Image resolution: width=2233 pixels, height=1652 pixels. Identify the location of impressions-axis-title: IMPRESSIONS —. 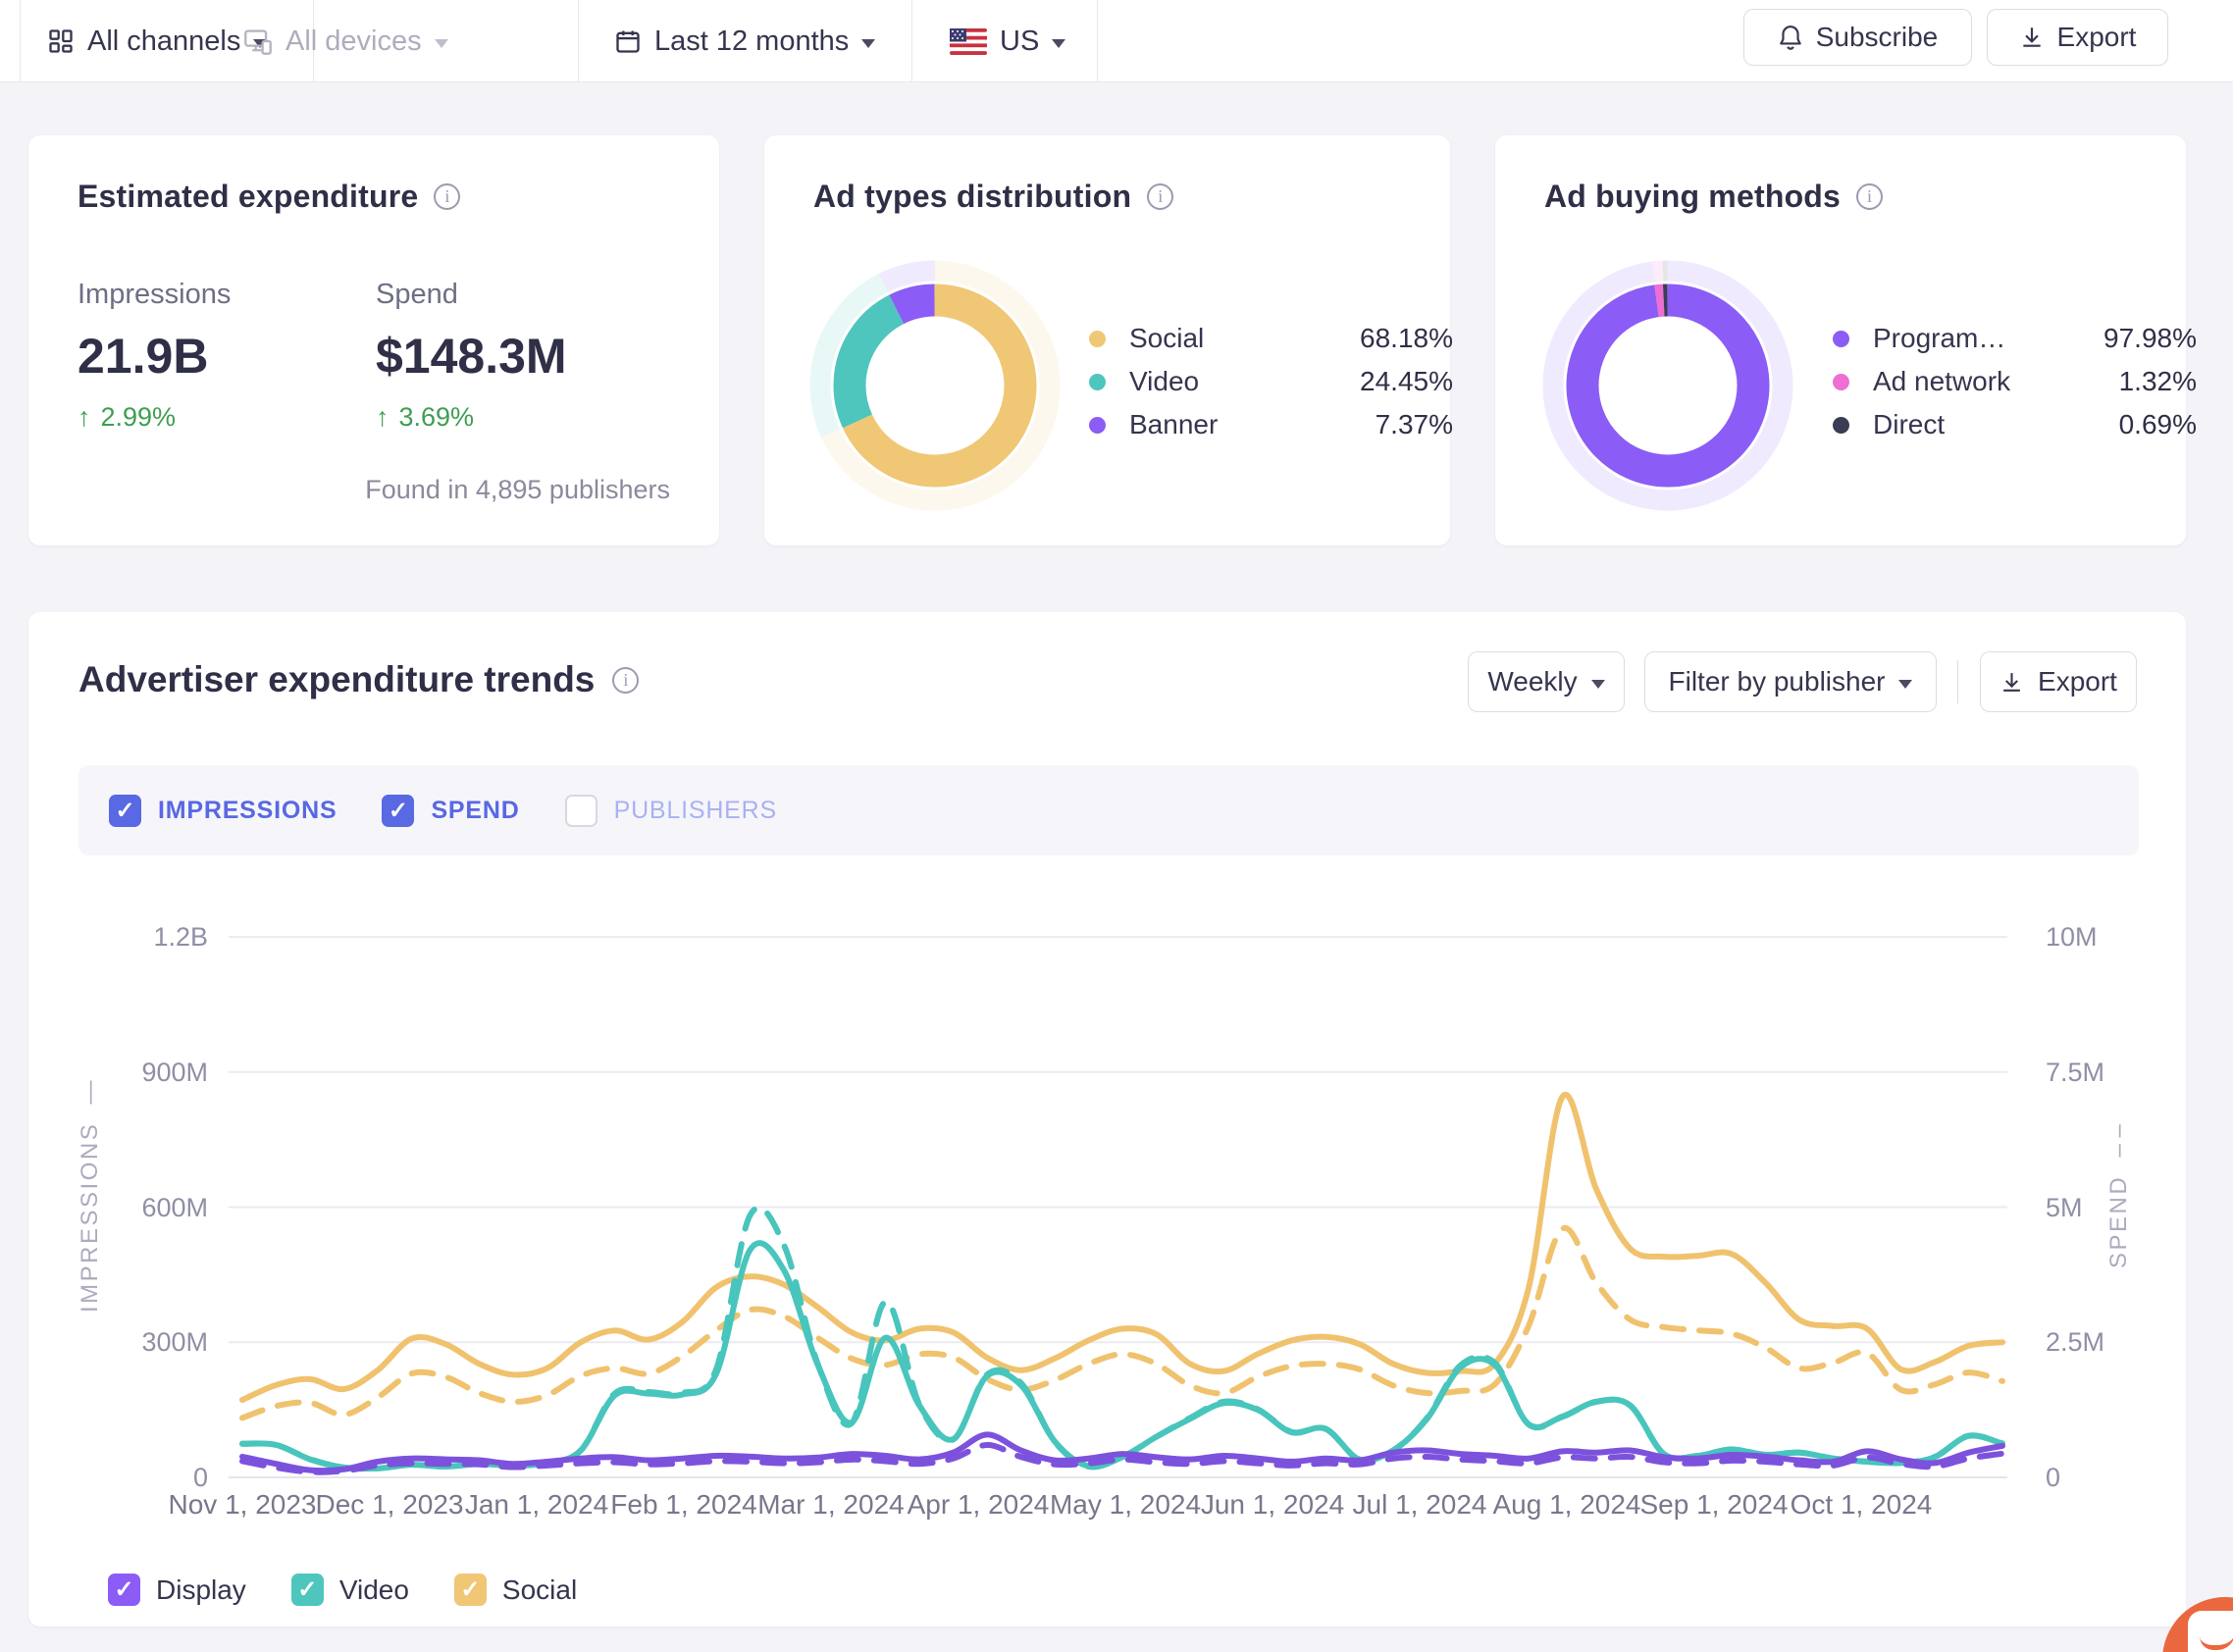
(90, 1197).